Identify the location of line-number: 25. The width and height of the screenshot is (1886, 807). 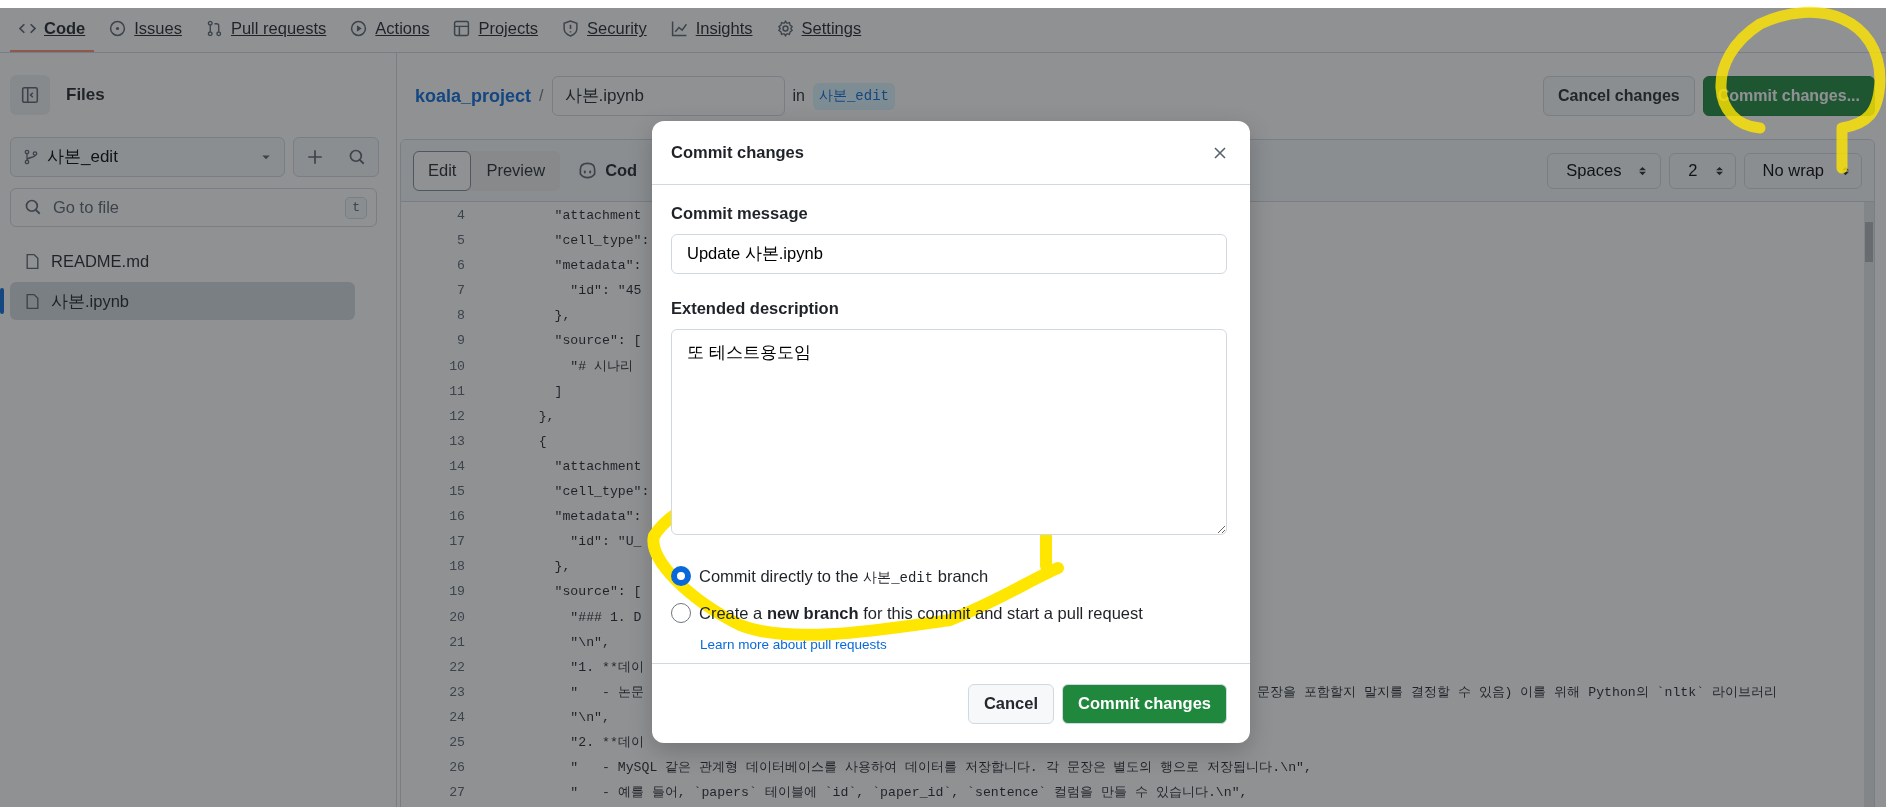
(457, 742).